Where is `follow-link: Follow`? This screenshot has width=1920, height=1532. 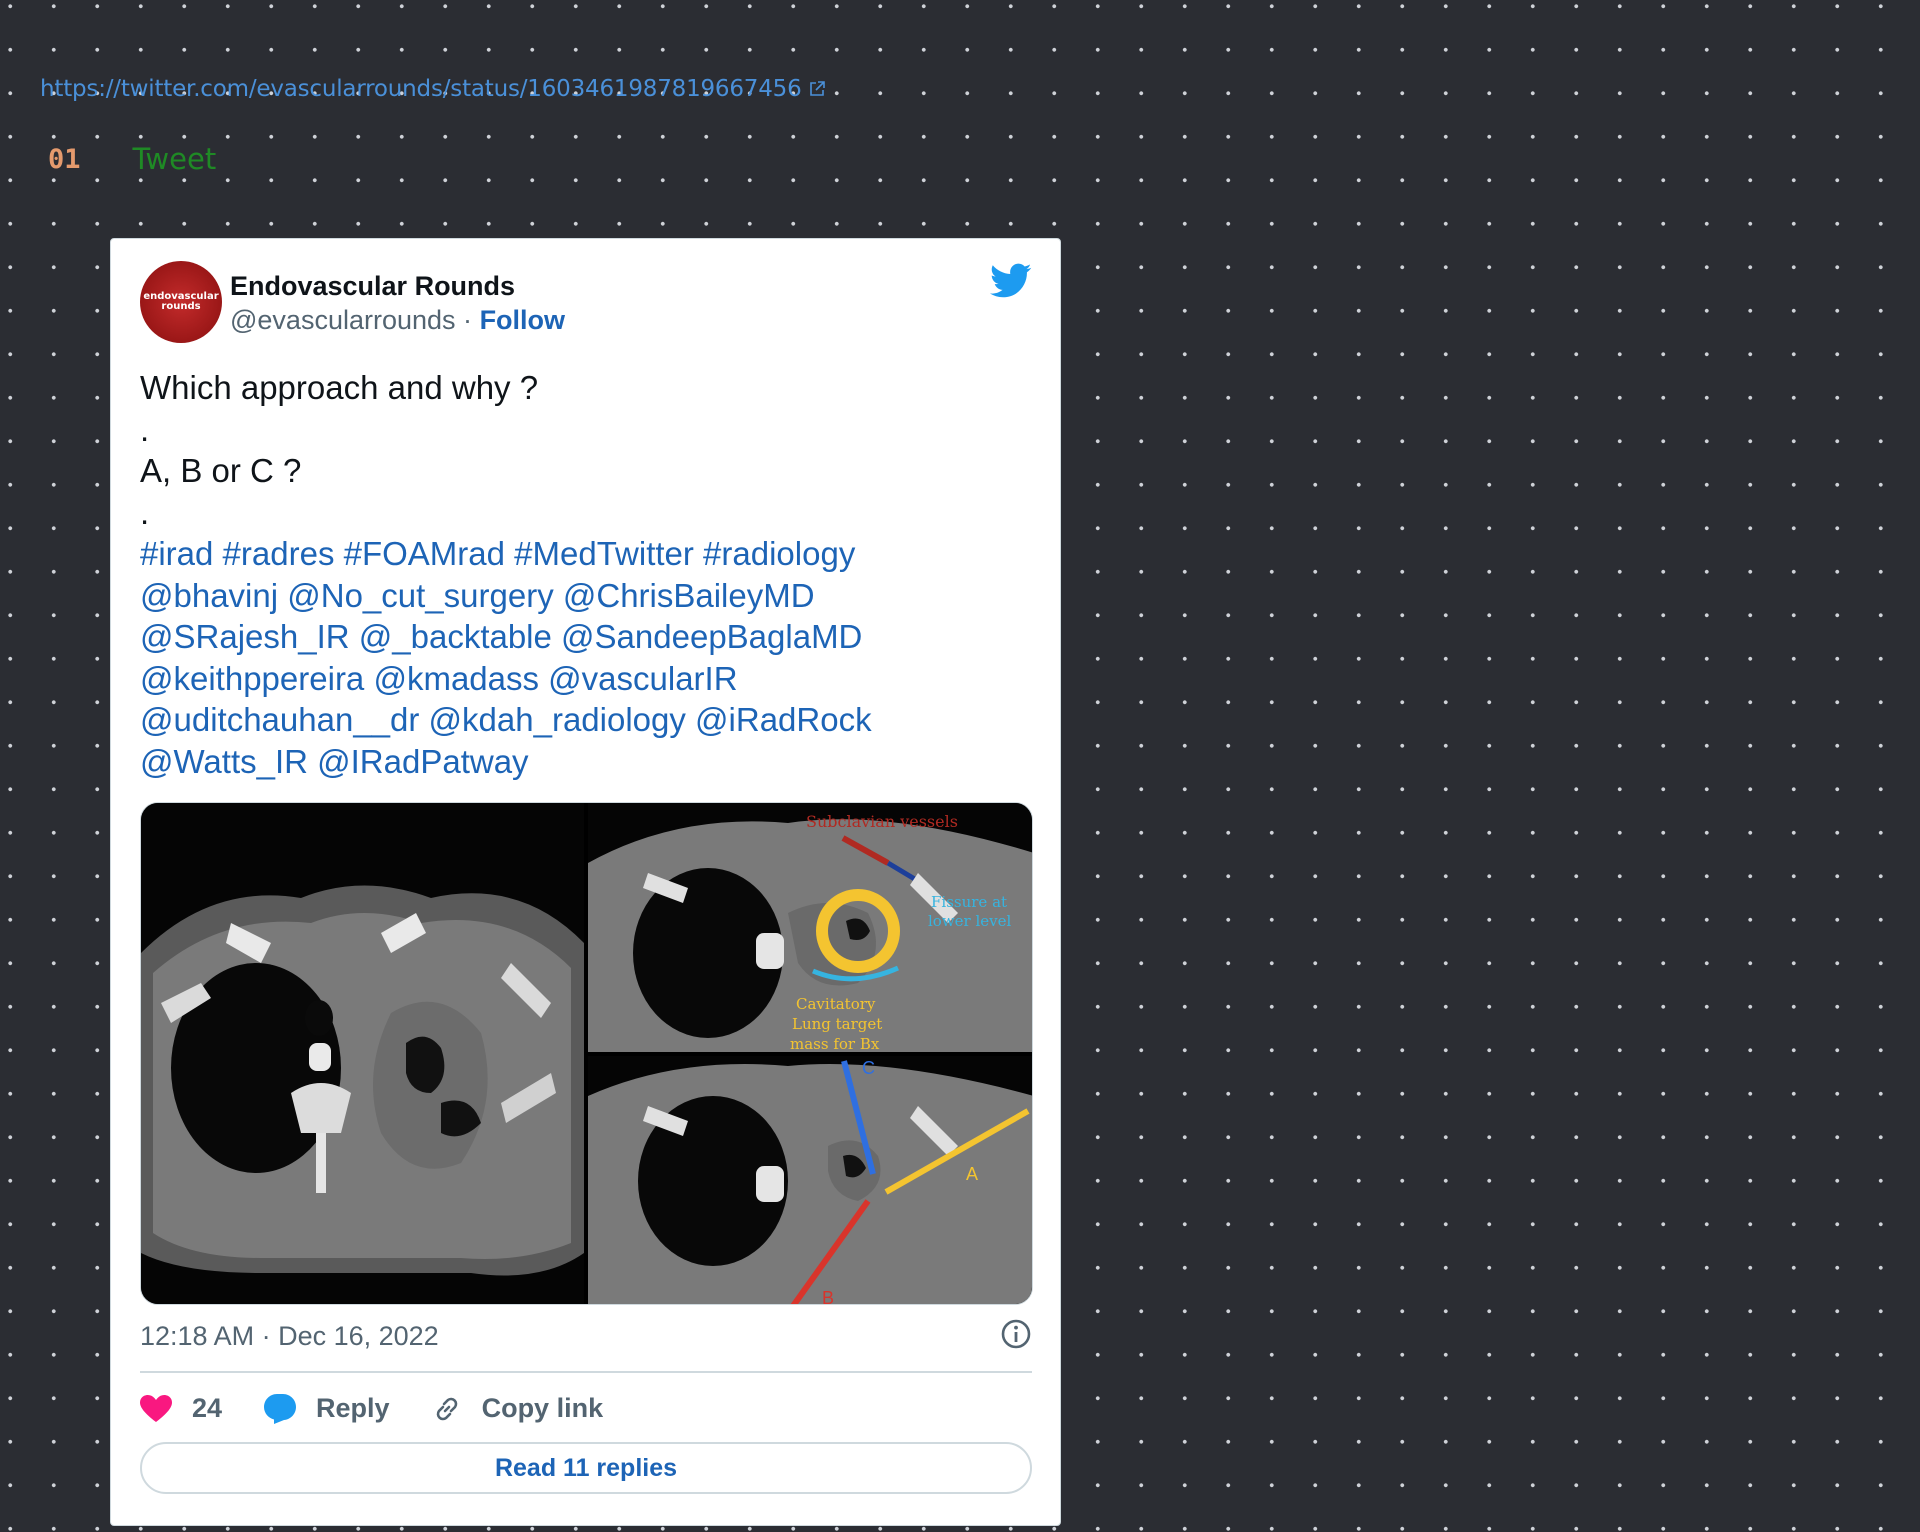
follow-link: Follow is located at coordinates (522, 320).